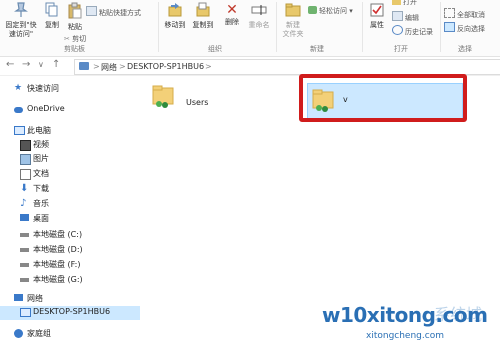  Describe the element at coordinates (18, 297) in the screenshot. I see `network-icon` at that location.